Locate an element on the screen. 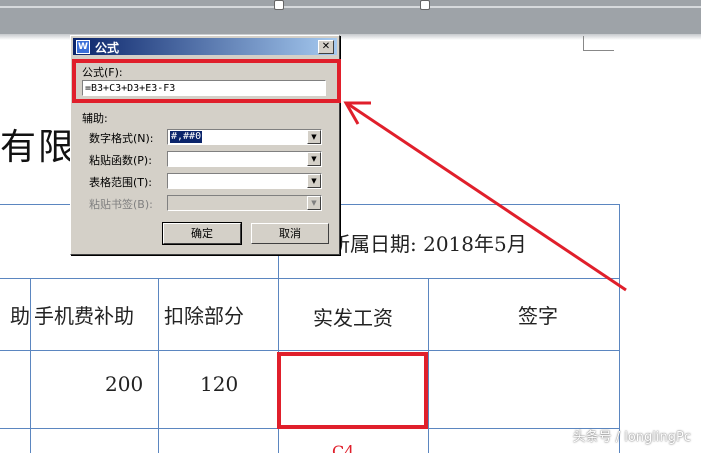 The image size is (701, 453). paste-bookmark-select: ▼ is located at coordinates (244, 203).